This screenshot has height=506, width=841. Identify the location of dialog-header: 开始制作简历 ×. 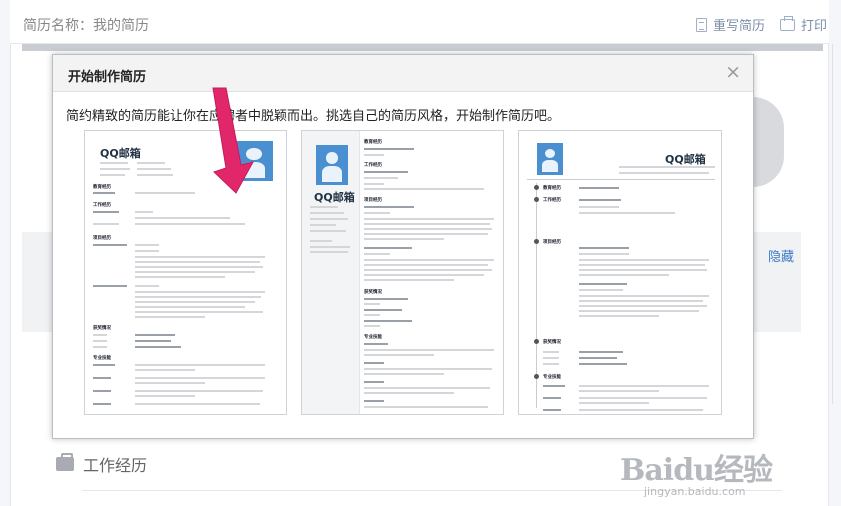
(403, 73).